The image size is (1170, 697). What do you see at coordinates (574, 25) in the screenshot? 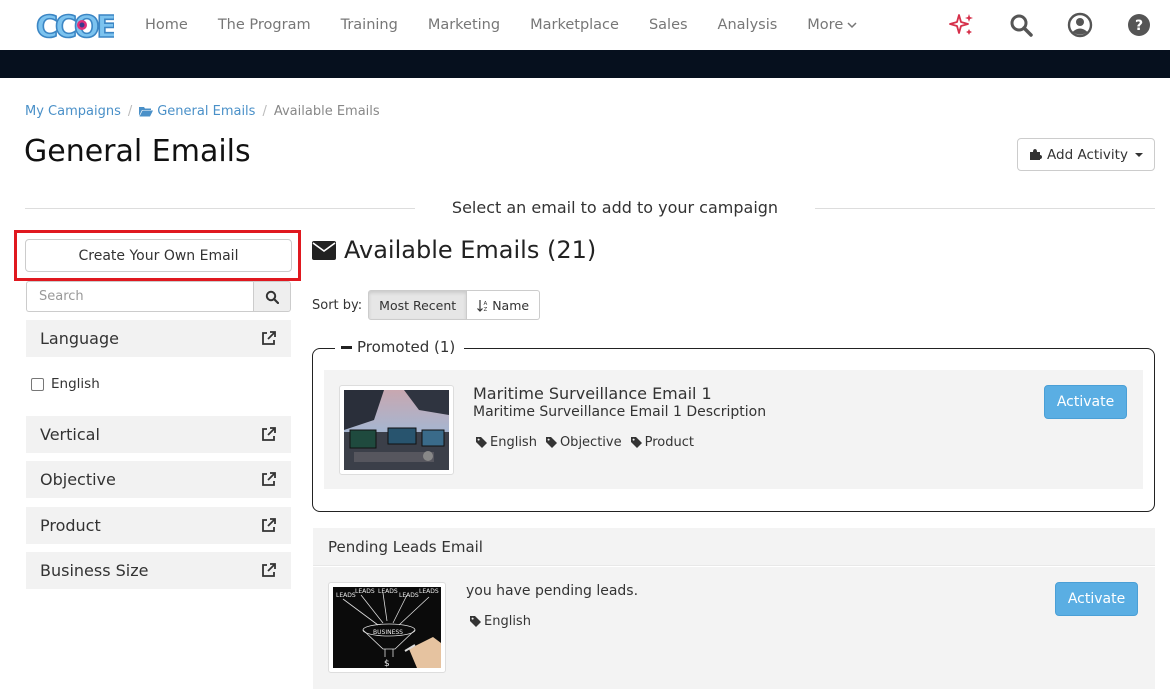
I see `nav-marketplace: Marketplace` at bounding box center [574, 25].